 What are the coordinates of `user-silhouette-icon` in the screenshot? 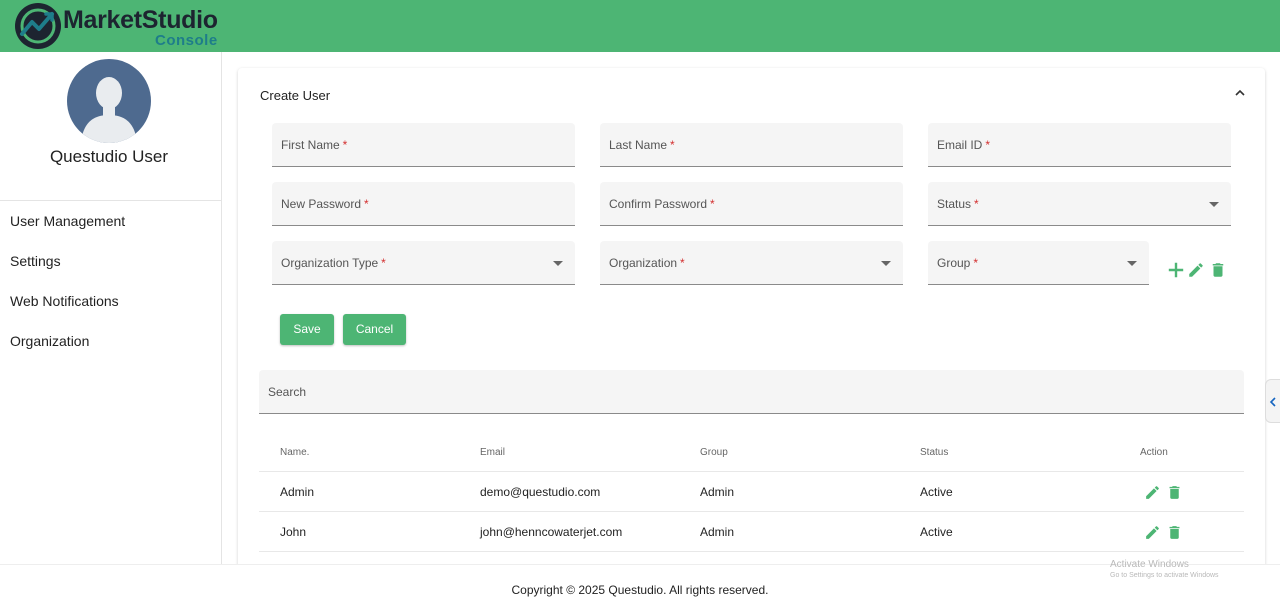 It's located at (109, 110).